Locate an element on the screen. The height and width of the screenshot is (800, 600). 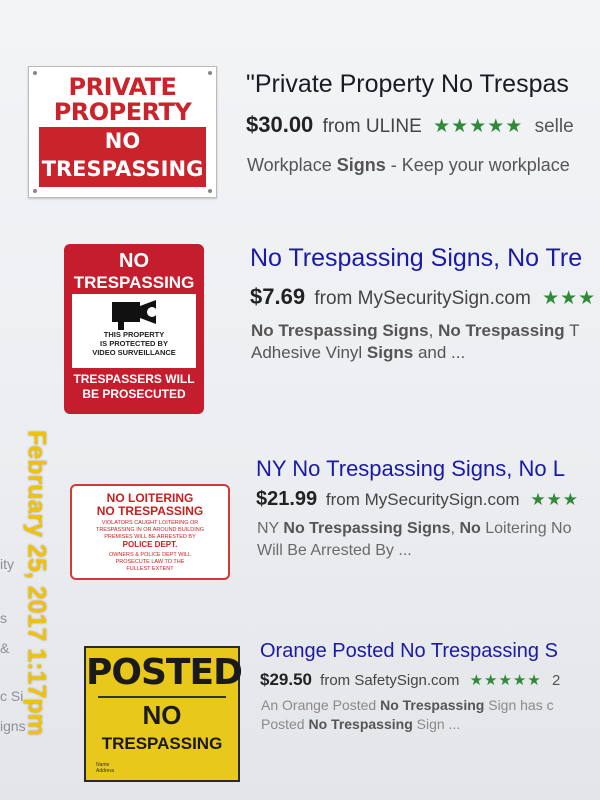
sign-divider is located at coordinates (162, 697).